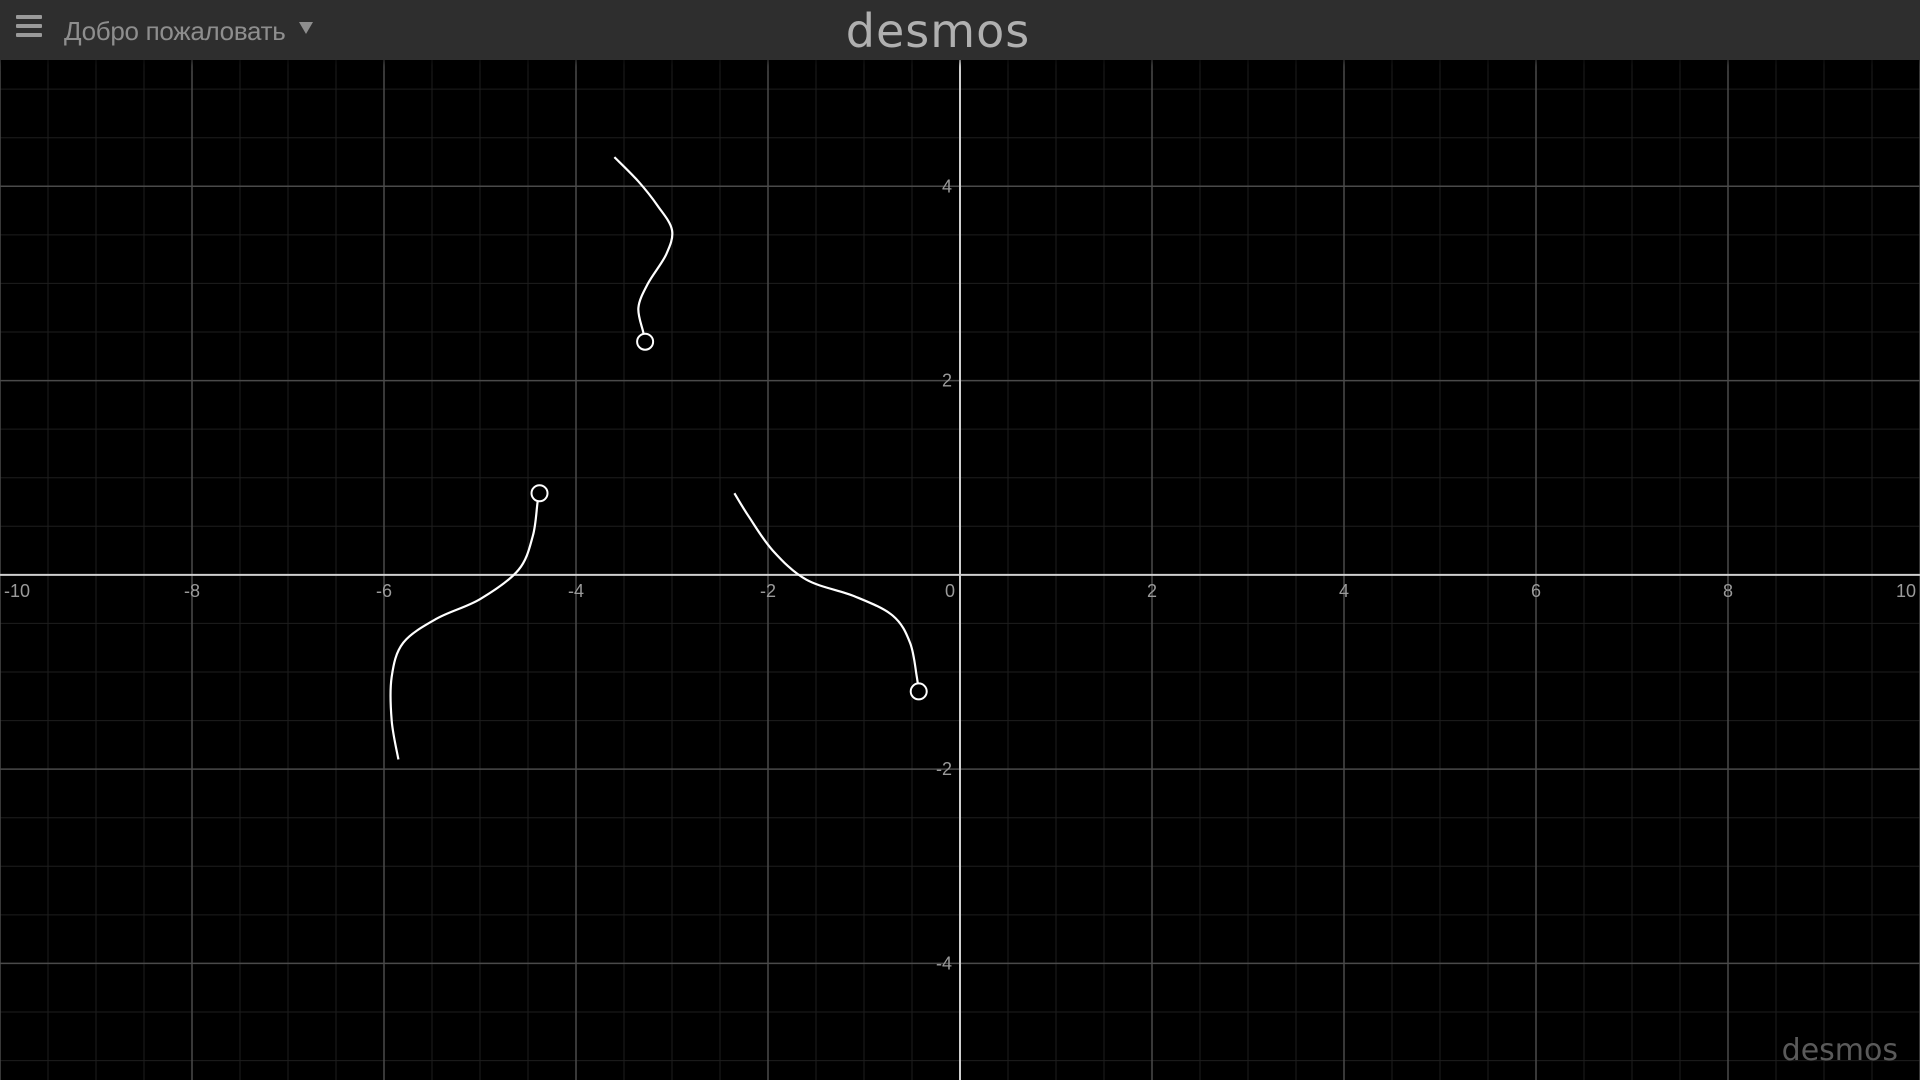  I want to click on x-tick-label: 8, so click(1728, 591).